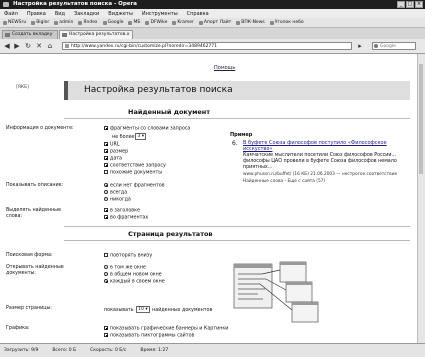  Describe the element at coordinates (149, 336) in the screenshot. I see `show-site-icons: показывать пиктограммы сайтов` at that location.